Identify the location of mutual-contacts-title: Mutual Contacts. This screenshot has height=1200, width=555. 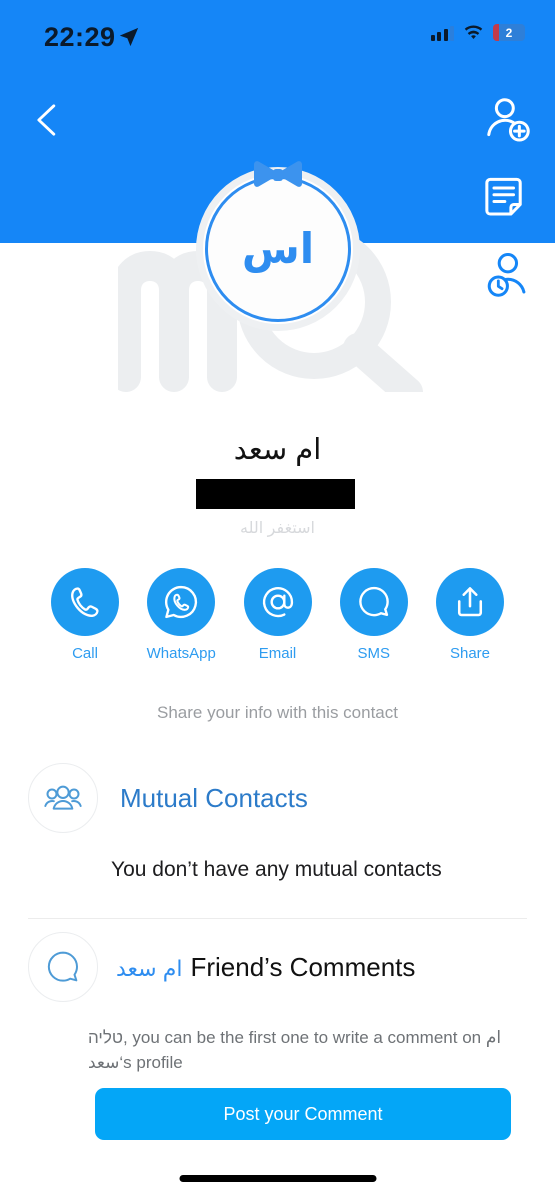
(214, 797).